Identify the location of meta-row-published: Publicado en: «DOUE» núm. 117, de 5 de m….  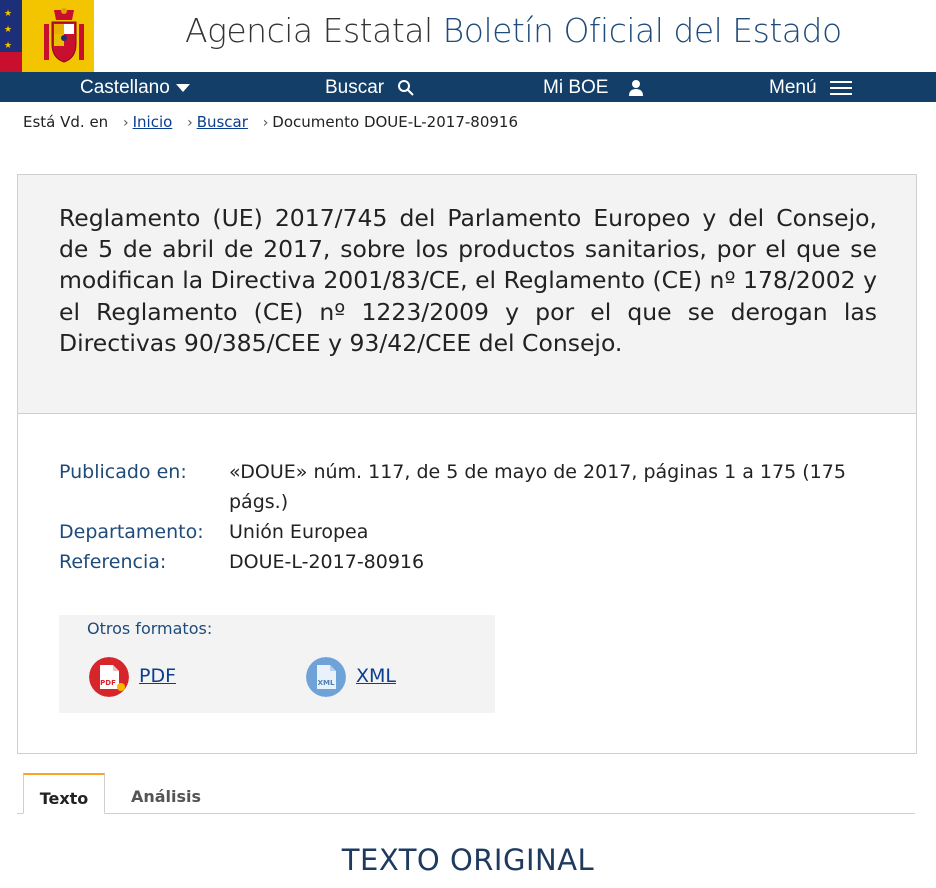
(459, 487).